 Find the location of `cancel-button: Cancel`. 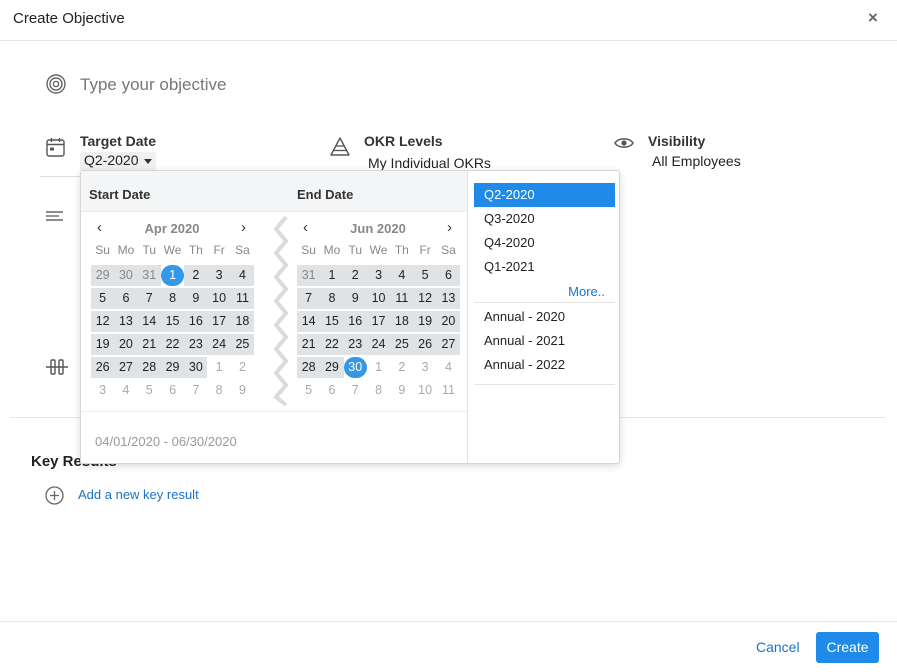

cancel-button: Cancel is located at coordinates (778, 647).